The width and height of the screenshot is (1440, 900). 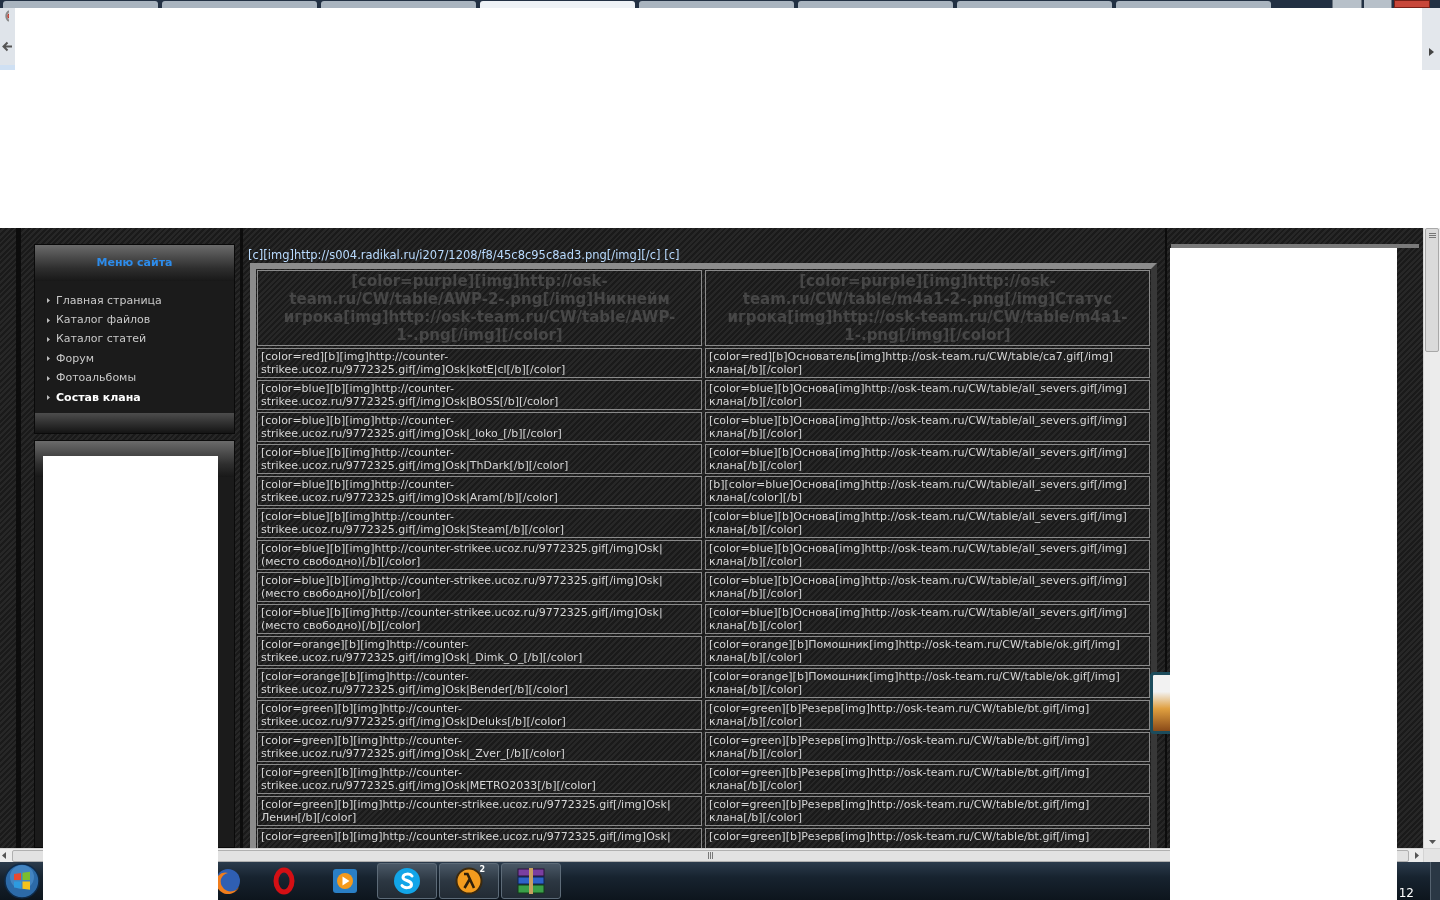 What do you see at coordinates (479, 651) in the screenshot?
I see `table-cell: [color=orange][b][img]http://counter-strikee.ucoz.ru/9772325.gif[/img]Osk|_Dimk_O_[/b][/color]` at bounding box center [479, 651].